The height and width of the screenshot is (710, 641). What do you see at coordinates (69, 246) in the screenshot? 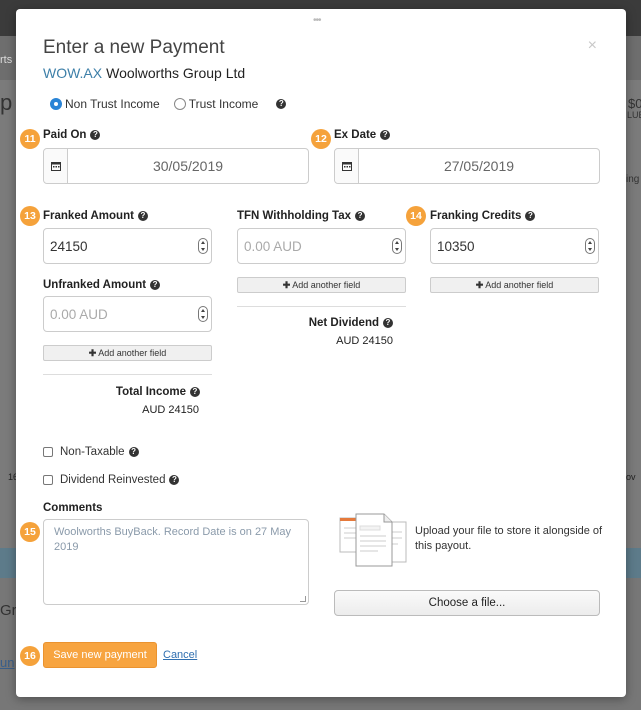
I see `franked-amount-value: 24150` at bounding box center [69, 246].